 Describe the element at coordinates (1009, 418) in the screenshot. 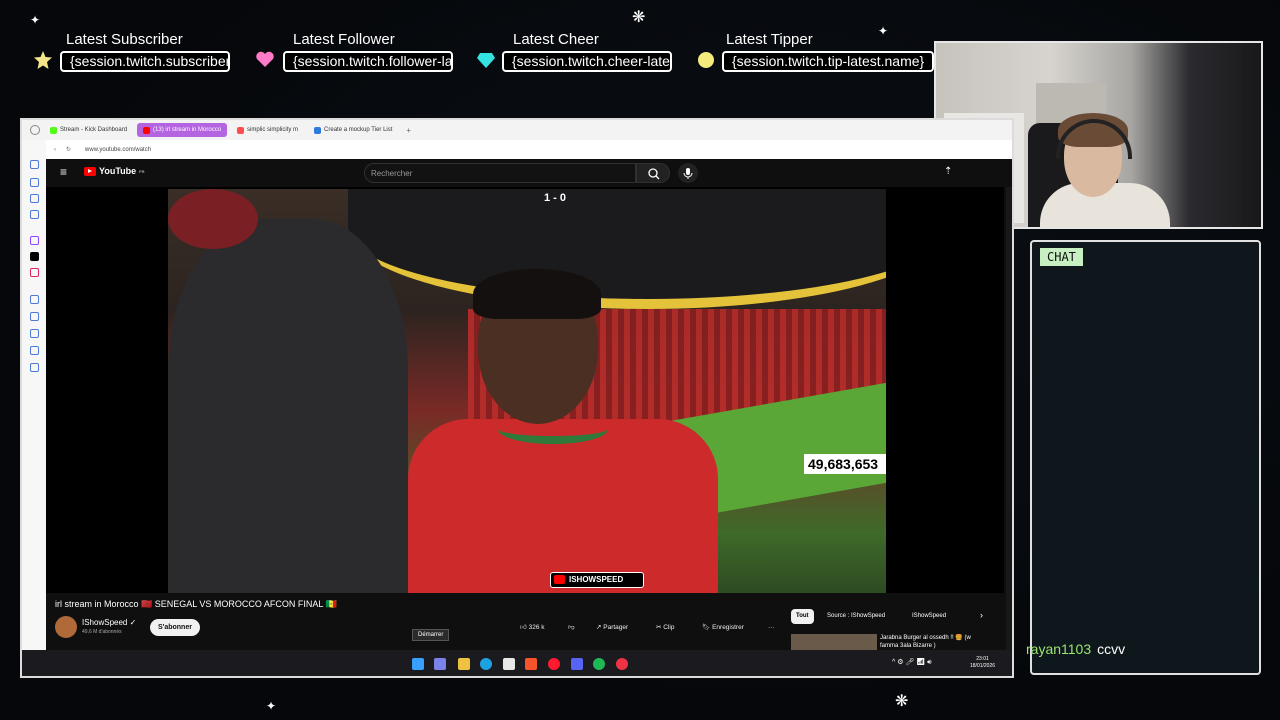

I see `page-scrollbar` at that location.